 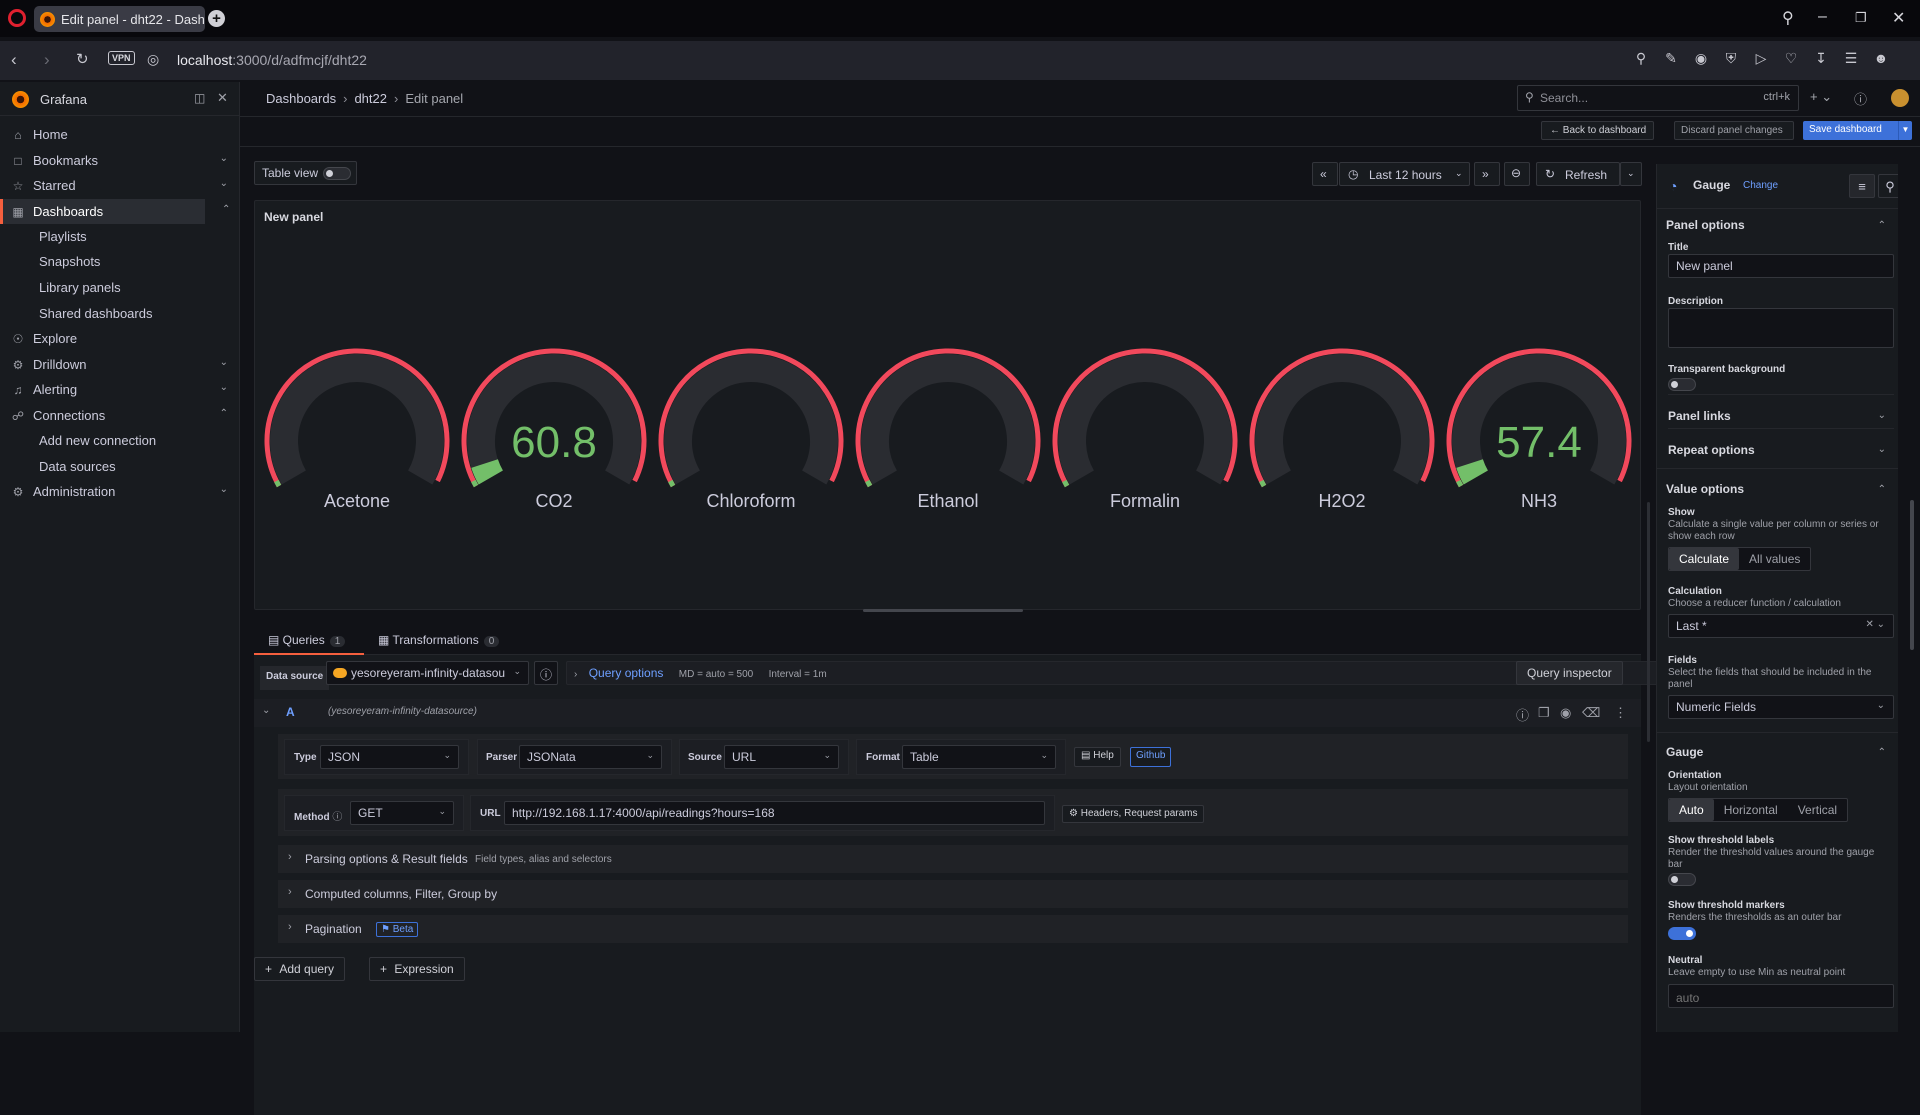 What do you see at coordinates (120, 415) in the screenshot?
I see `sidebar-item-connections: ☍ Connections ⌃` at bounding box center [120, 415].